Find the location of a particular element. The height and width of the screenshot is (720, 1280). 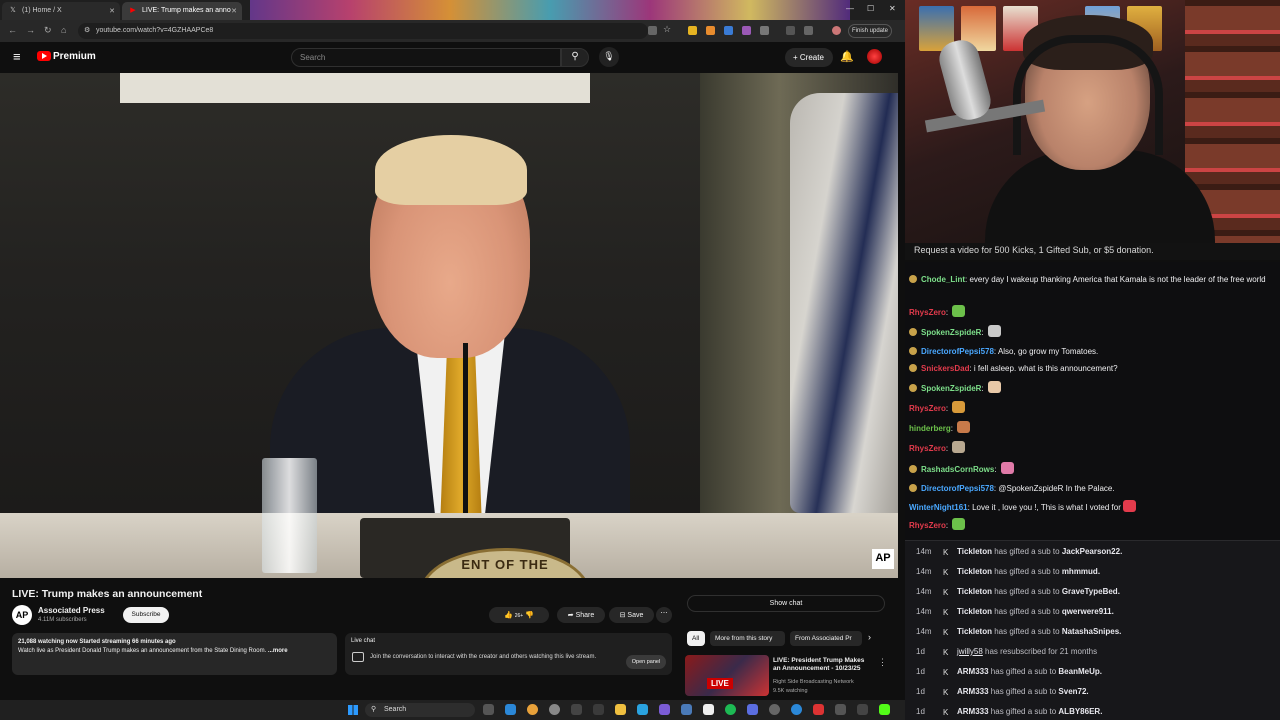

site-info-icon: ⚙ is located at coordinates (87, 30).